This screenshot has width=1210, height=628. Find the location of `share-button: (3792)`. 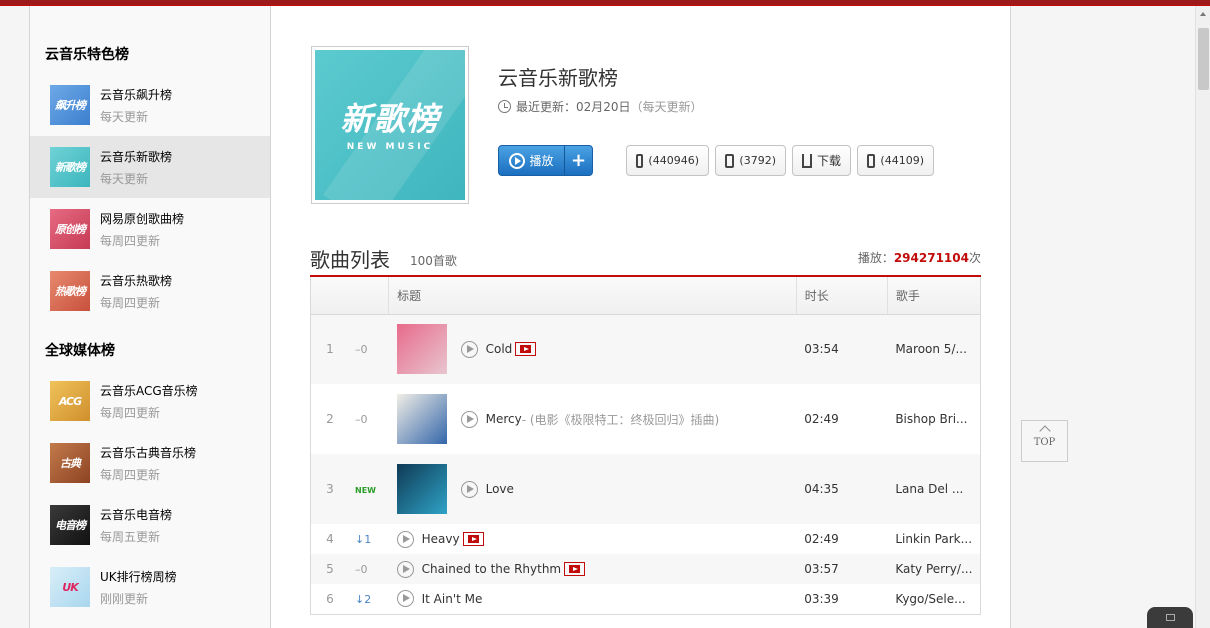

share-button: (3792) is located at coordinates (750, 160).